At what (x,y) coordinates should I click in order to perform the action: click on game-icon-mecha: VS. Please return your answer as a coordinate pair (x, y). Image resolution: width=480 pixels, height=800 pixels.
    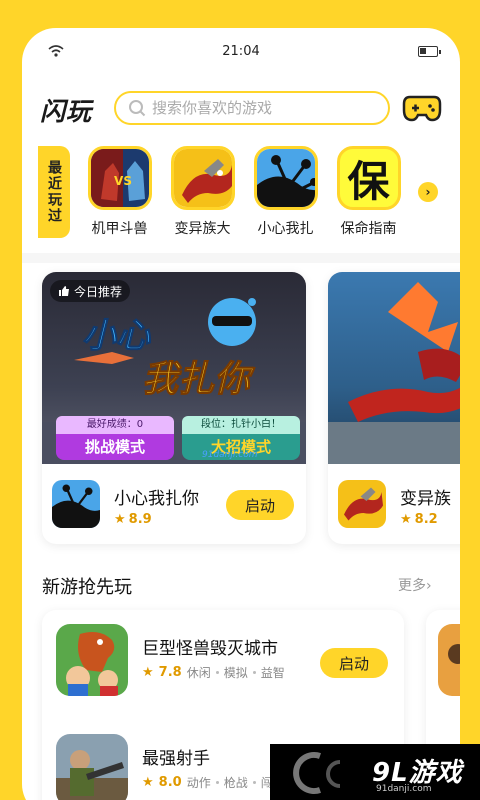
    Looking at the image, I should click on (119, 178).